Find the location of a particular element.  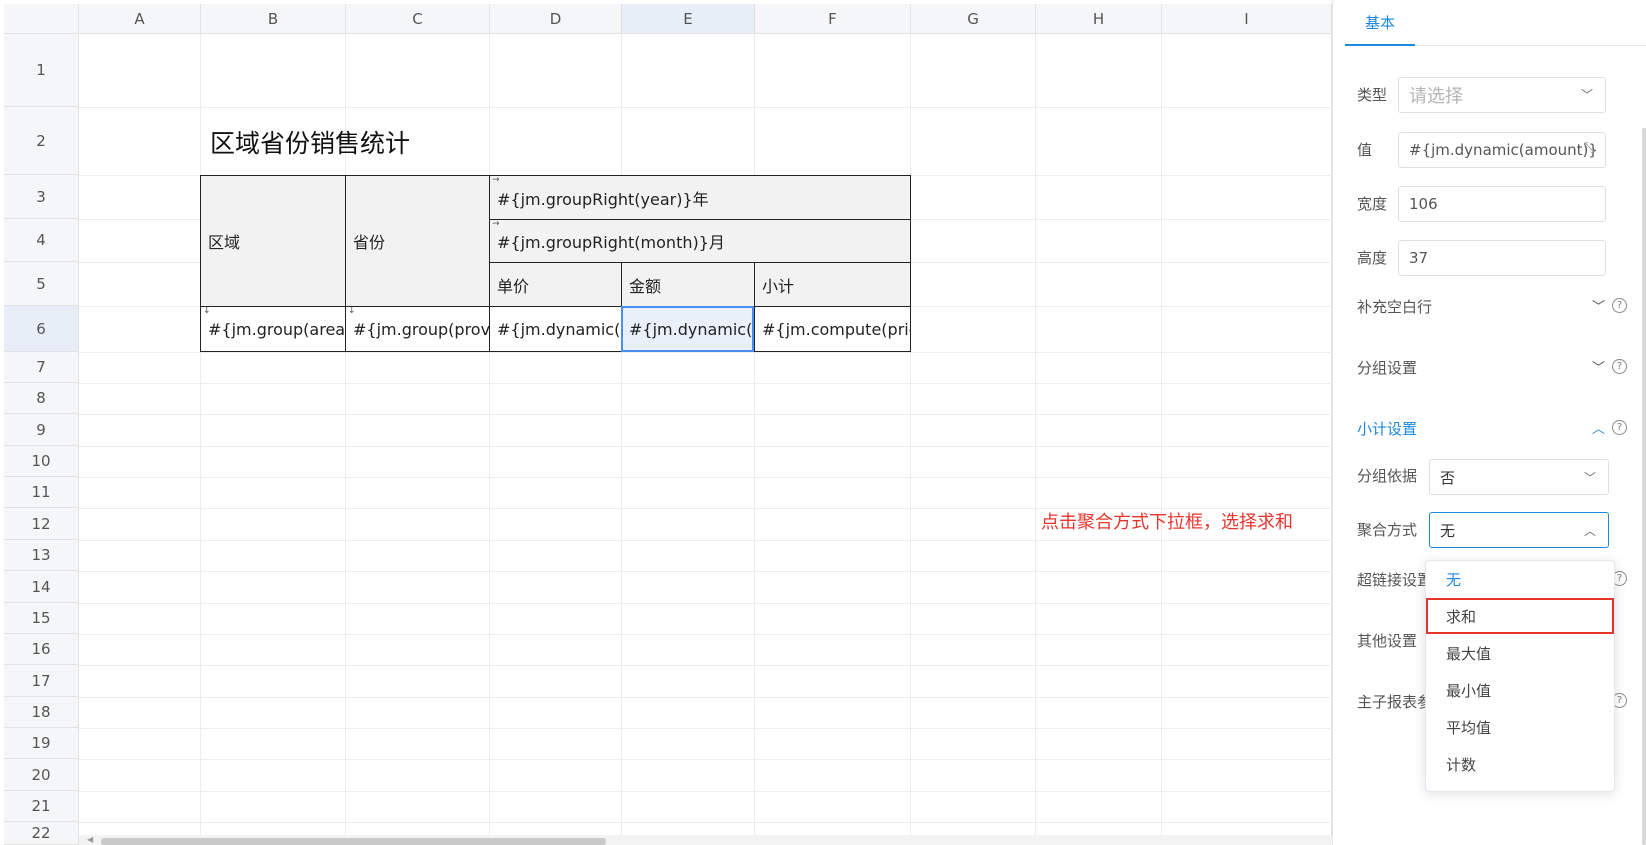

cell-group-area: ↓ #{jm.group(area is located at coordinates (272, 329).